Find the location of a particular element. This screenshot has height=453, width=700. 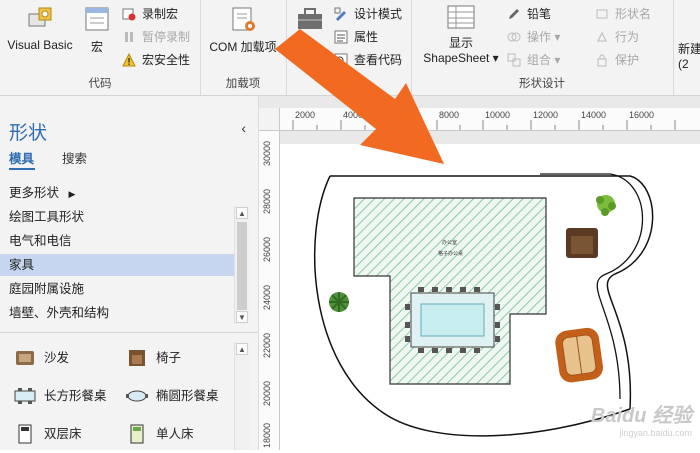

com-addins-icon is located at coordinates (243, 19).